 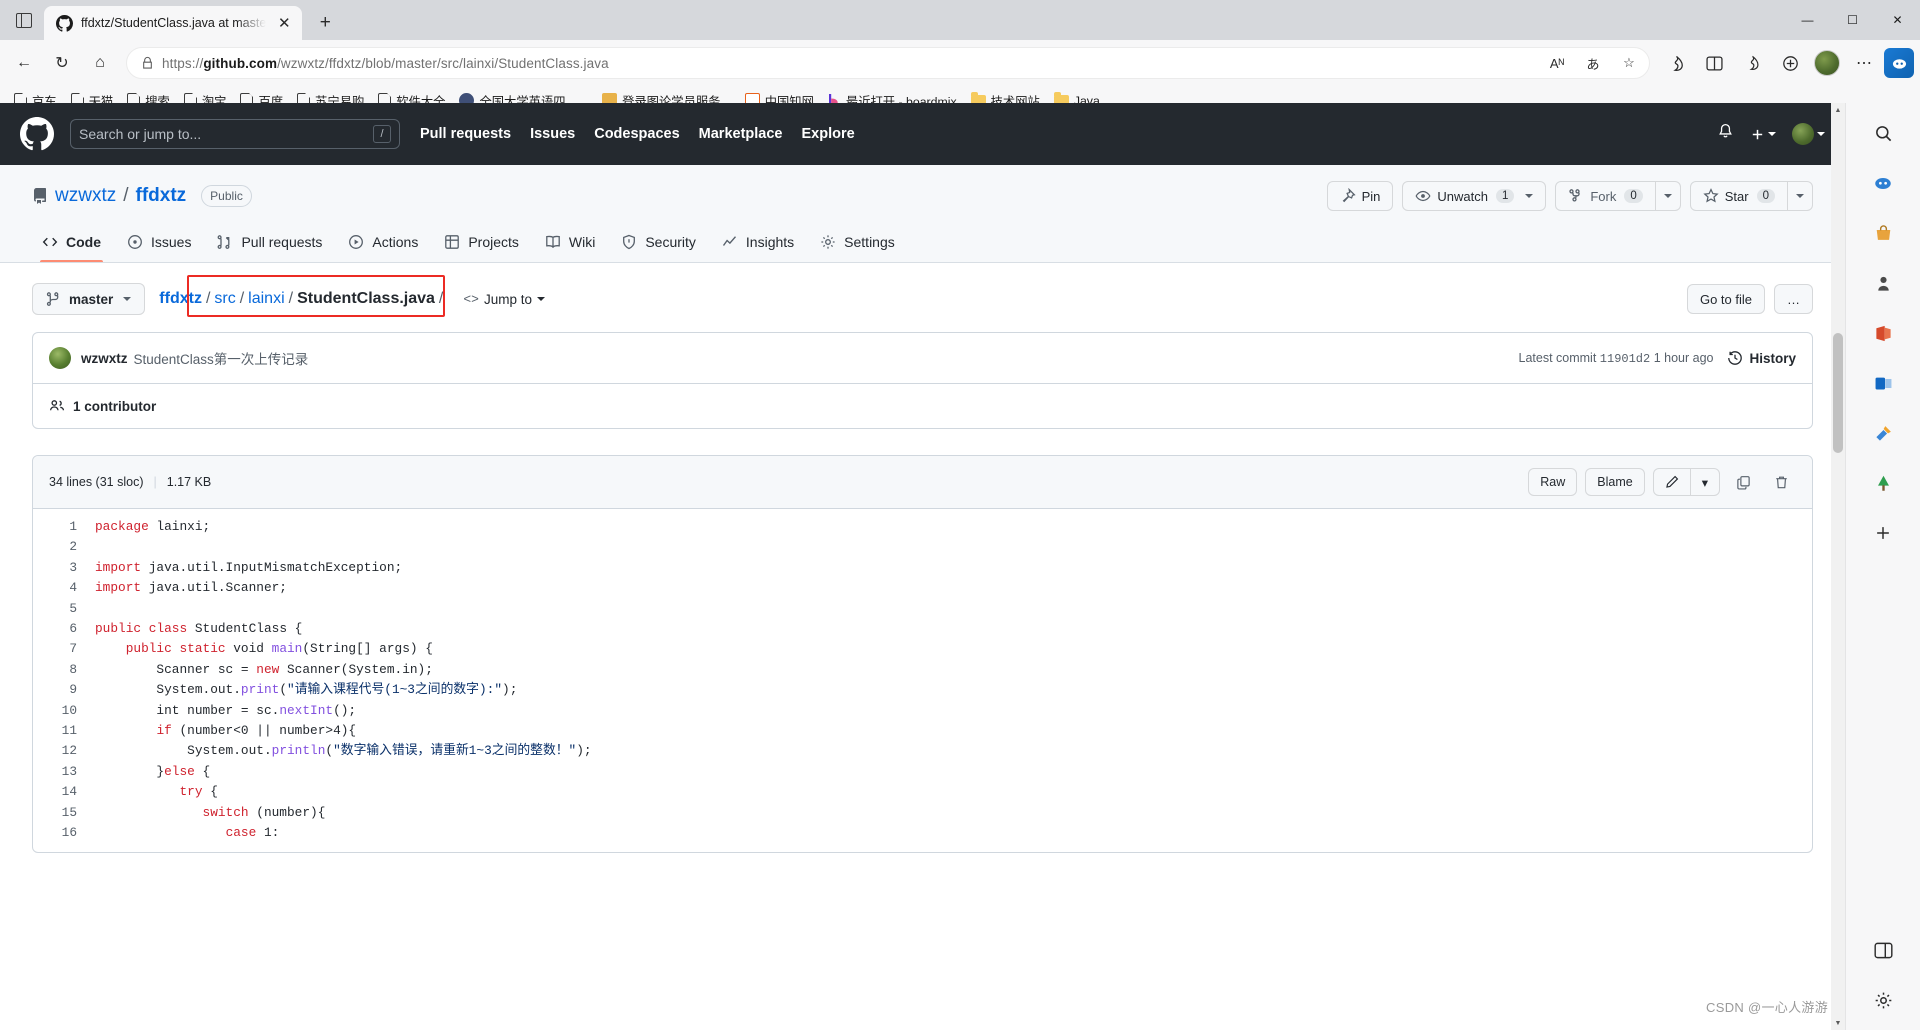 What do you see at coordinates (1803, 134) in the screenshot?
I see `avatar` at bounding box center [1803, 134].